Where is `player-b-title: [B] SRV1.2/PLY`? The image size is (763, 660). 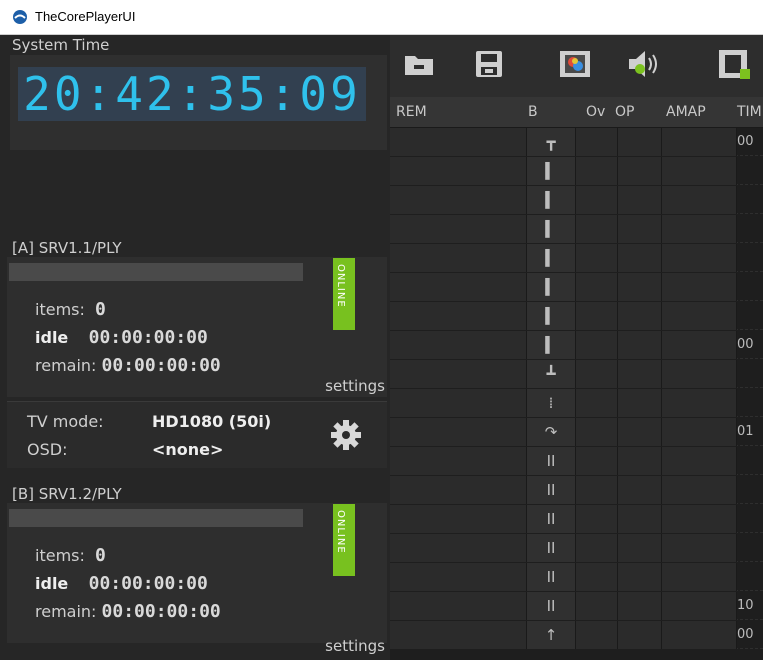
player-b-title: [B] SRV1.2/PLY is located at coordinates (67, 494).